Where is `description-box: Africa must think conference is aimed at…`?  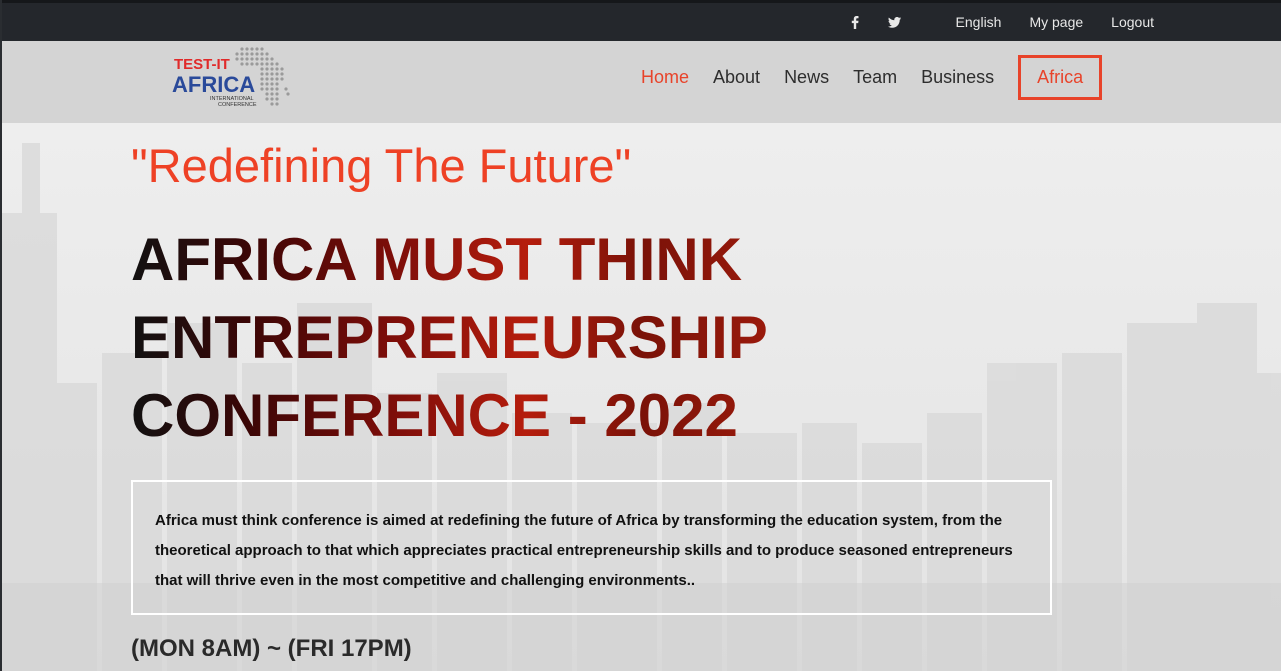
description-box: Africa must think conference is aimed at… is located at coordinates (591, 547).